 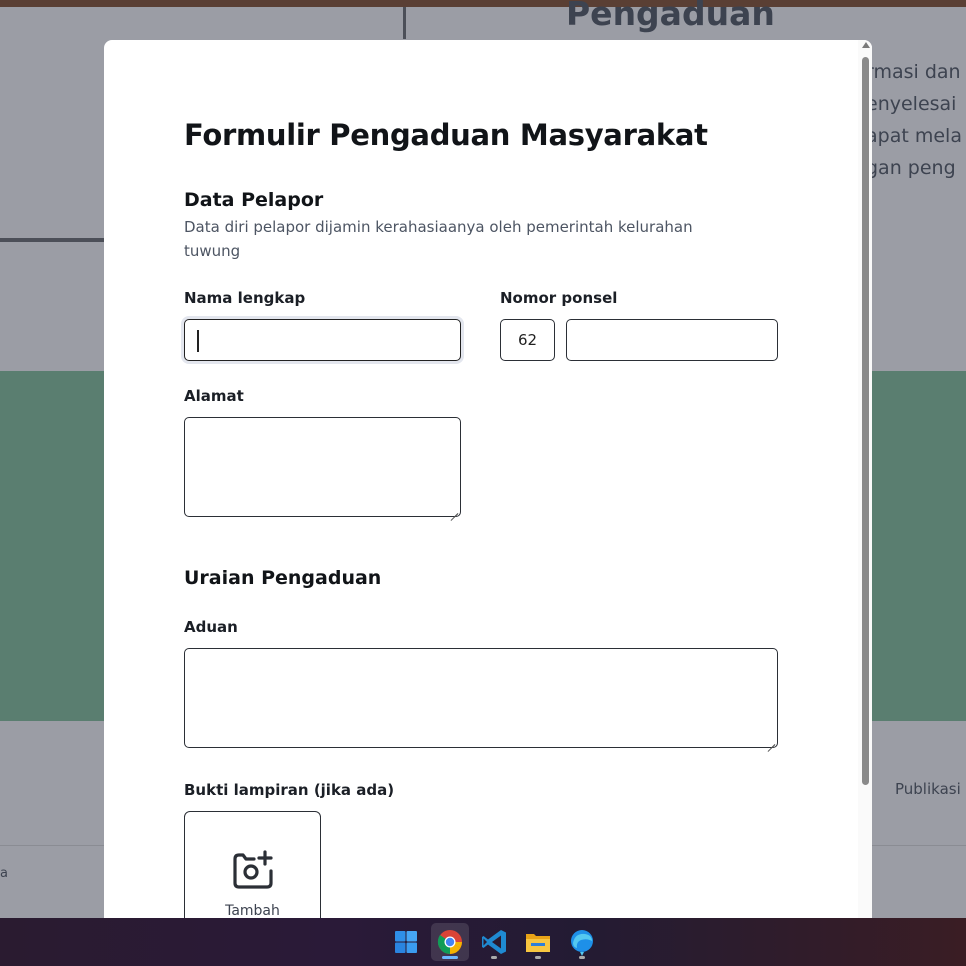 What do you see at coordinates (446, 135) in the screenshot?
I see `modal-title: Formulir Pengaduan Masyarakat` at bounding box center [446, 135].